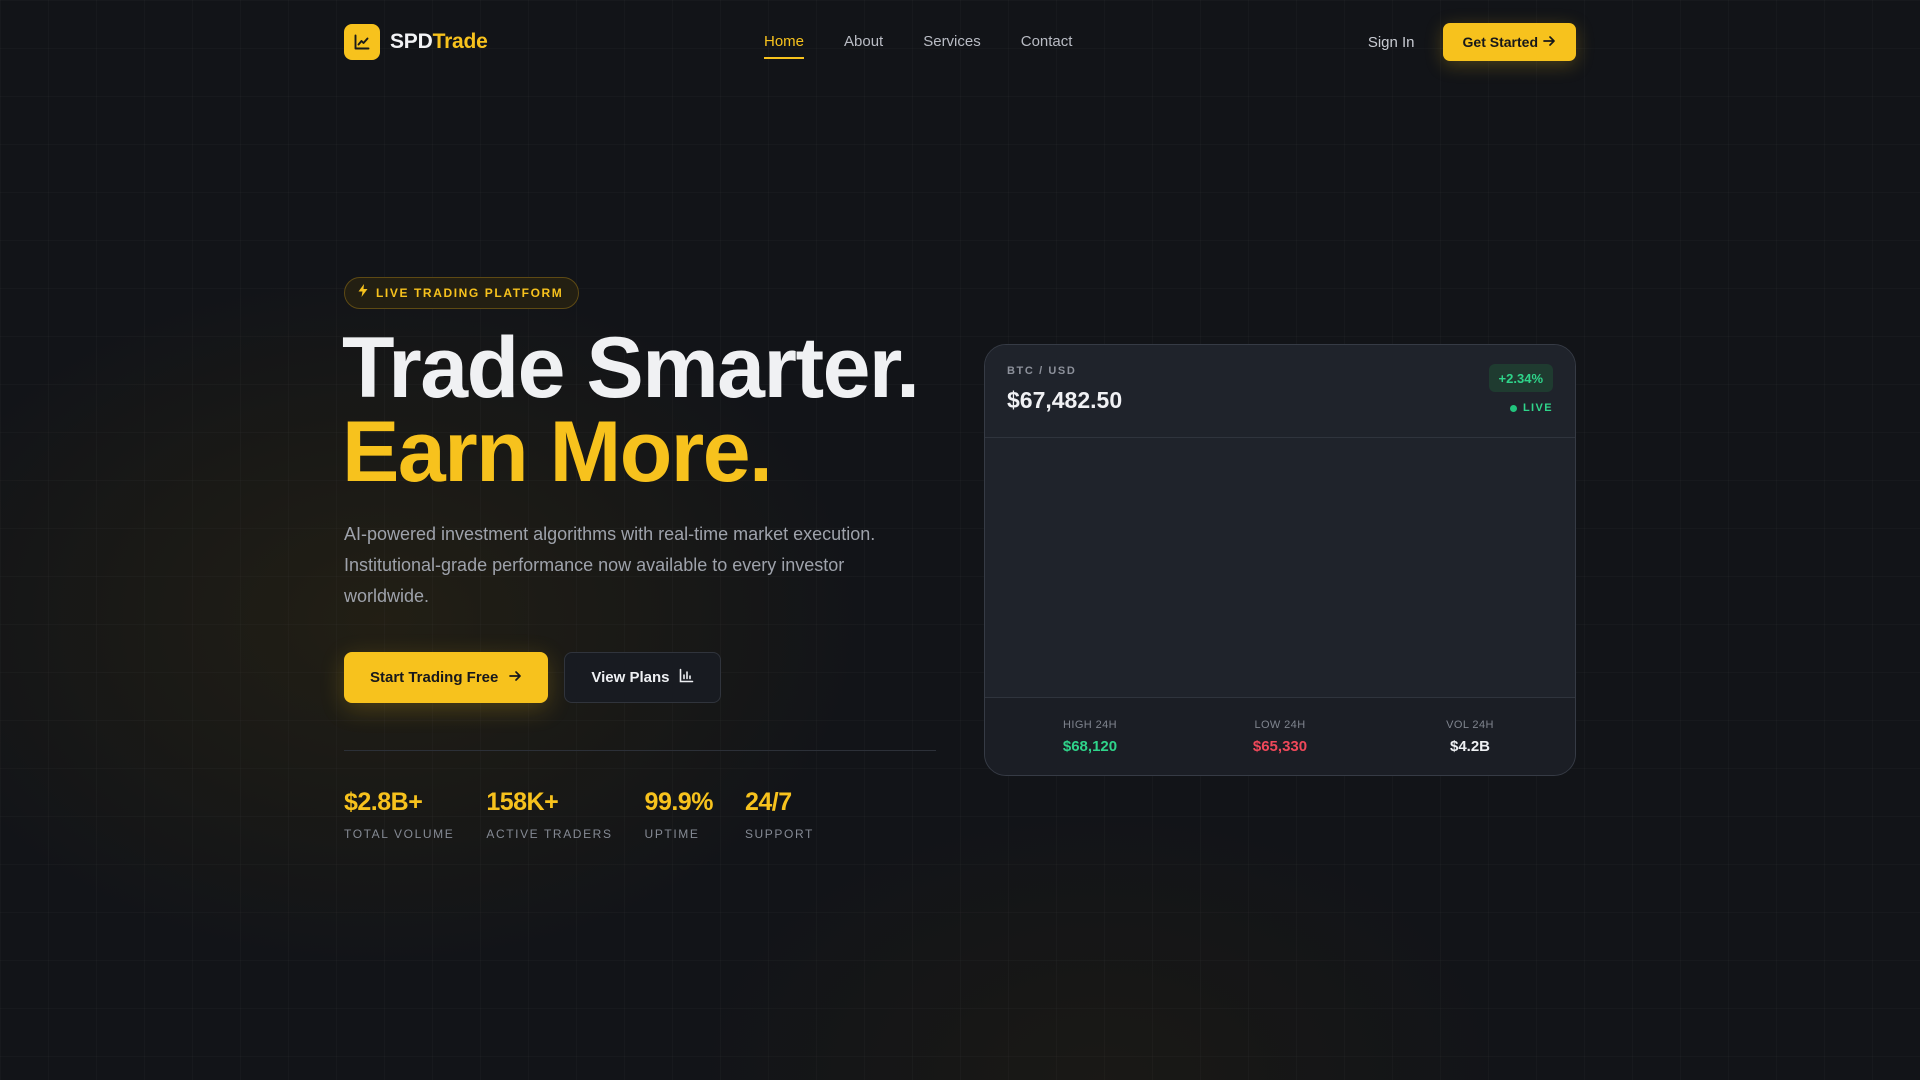 The width and height of the screenshot is (1920, 1080). What do you see at coordinates (470, 293) in the screenshot?
I see `badge-label: LIVE TRADING PLATFORM` at bounding box center [470, 293].